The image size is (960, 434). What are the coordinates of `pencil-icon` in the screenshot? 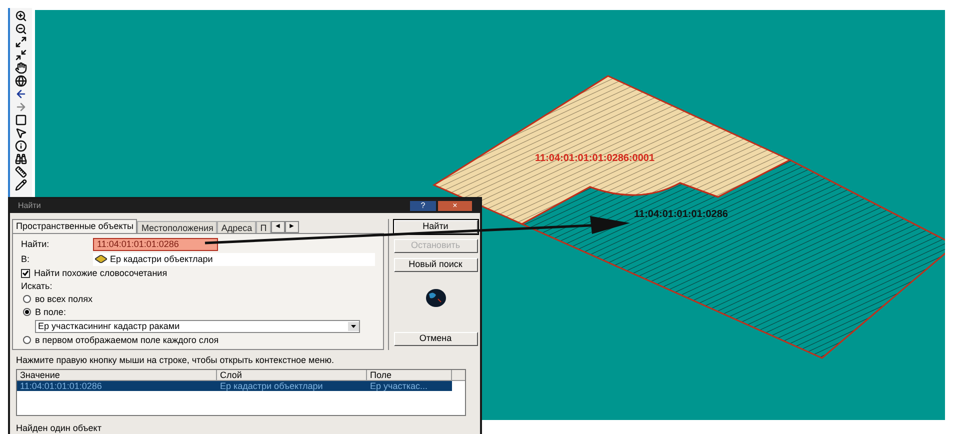 It's located at (21, 185).